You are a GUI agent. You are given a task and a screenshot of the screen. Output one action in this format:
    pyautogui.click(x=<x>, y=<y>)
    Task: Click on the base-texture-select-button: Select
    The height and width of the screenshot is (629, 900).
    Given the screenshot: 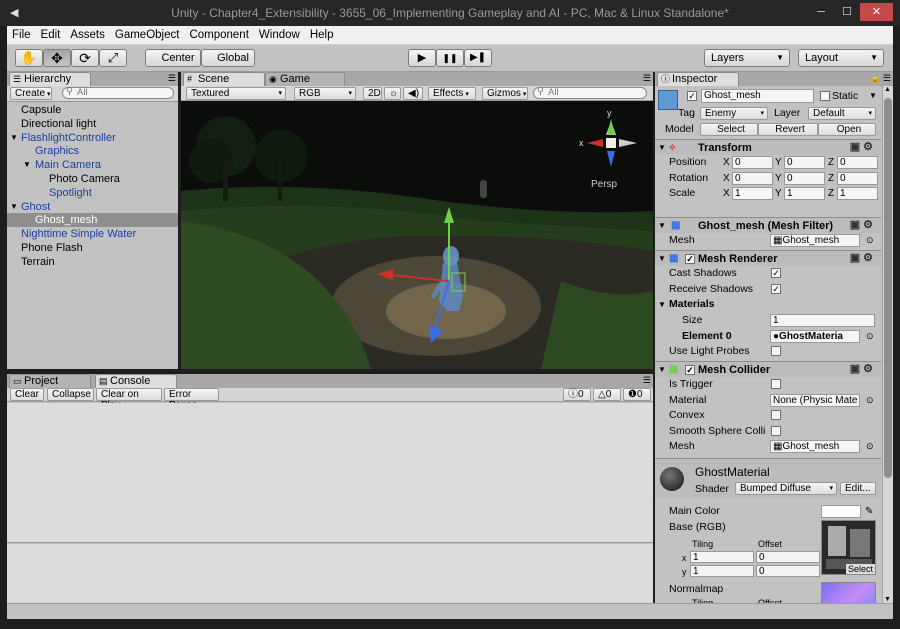 What is the action you would take?
    pyautogui.click(x=860, y=569)
    